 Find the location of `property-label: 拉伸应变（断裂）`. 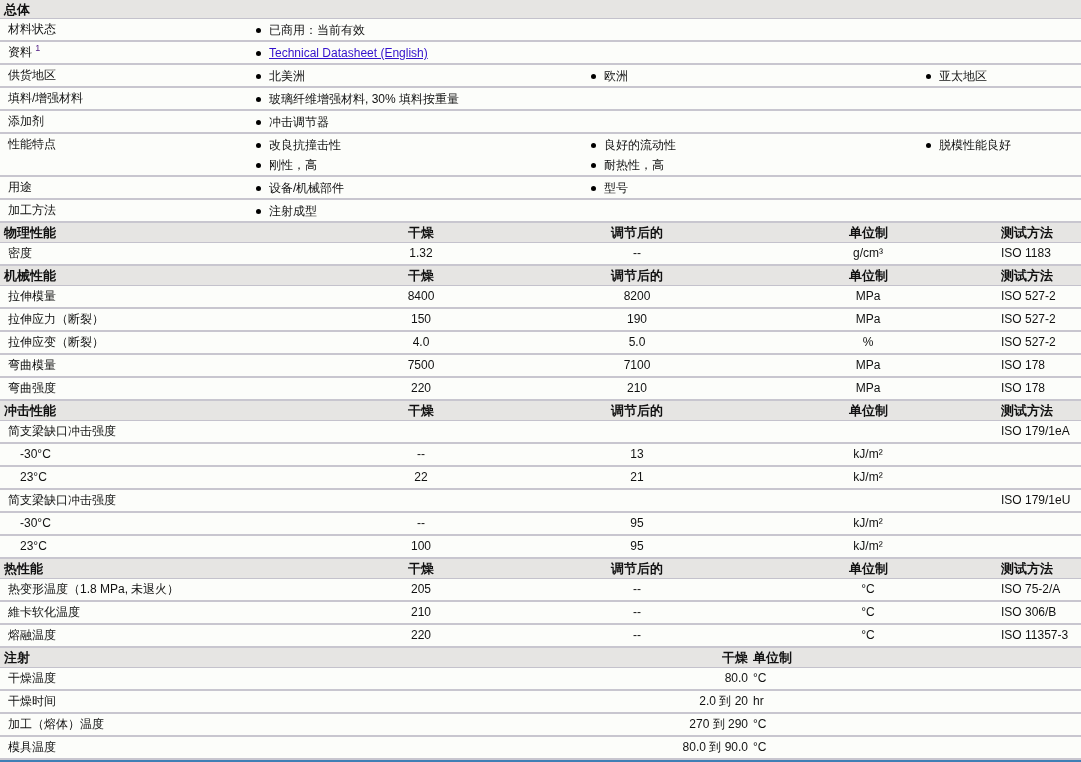

property-label: 拉伸应变（断裂） is located at coordinates (56, 342).